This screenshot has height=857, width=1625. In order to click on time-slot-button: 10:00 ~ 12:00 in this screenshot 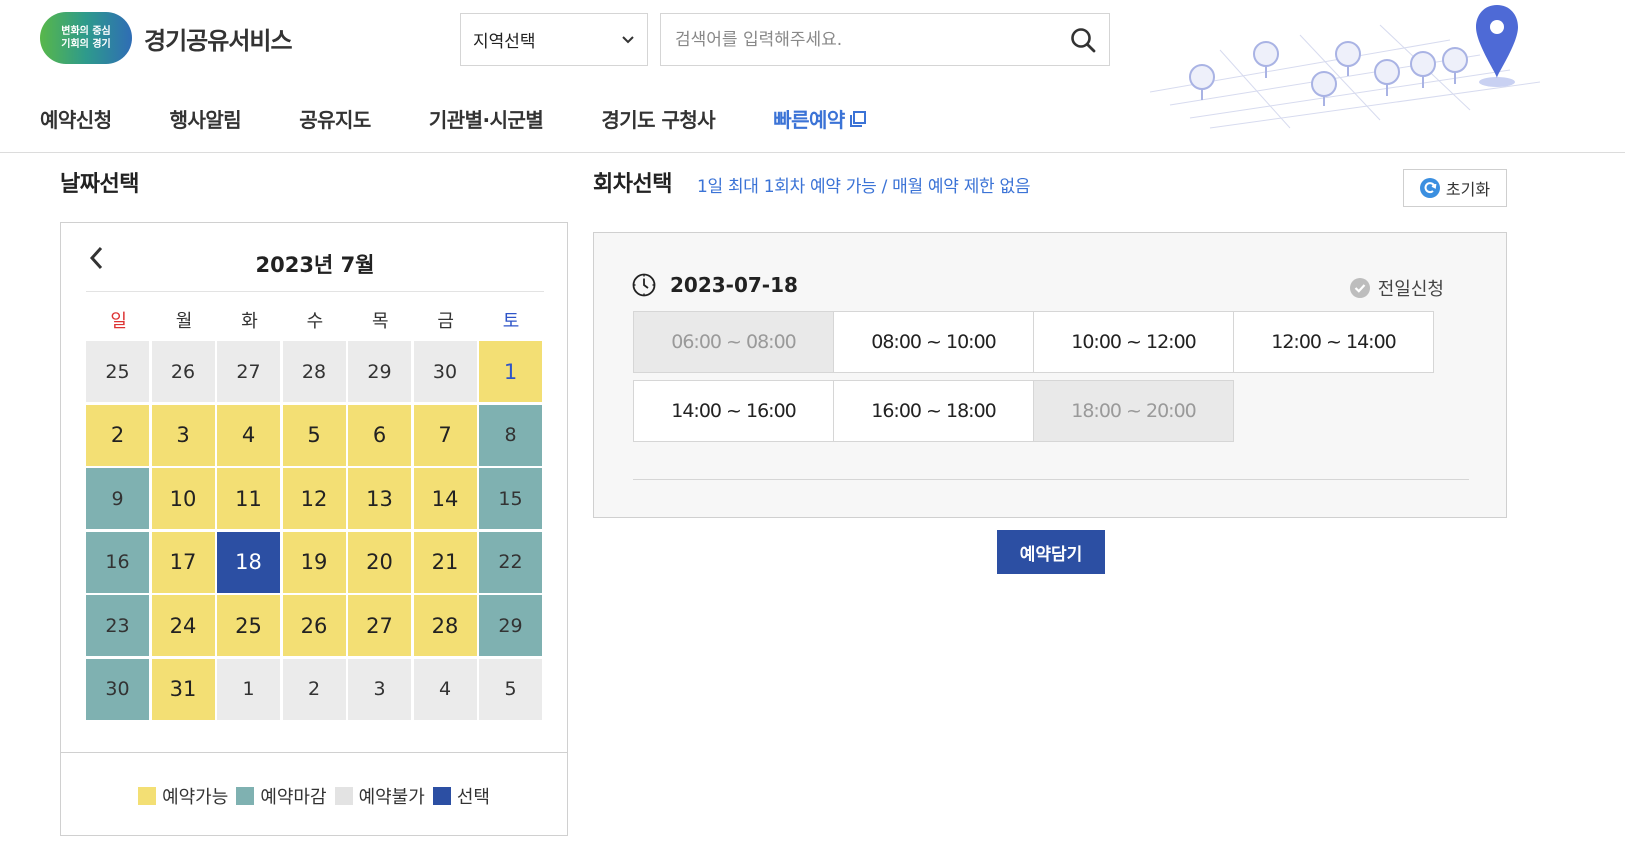, I will do `click(1133, 342)`.